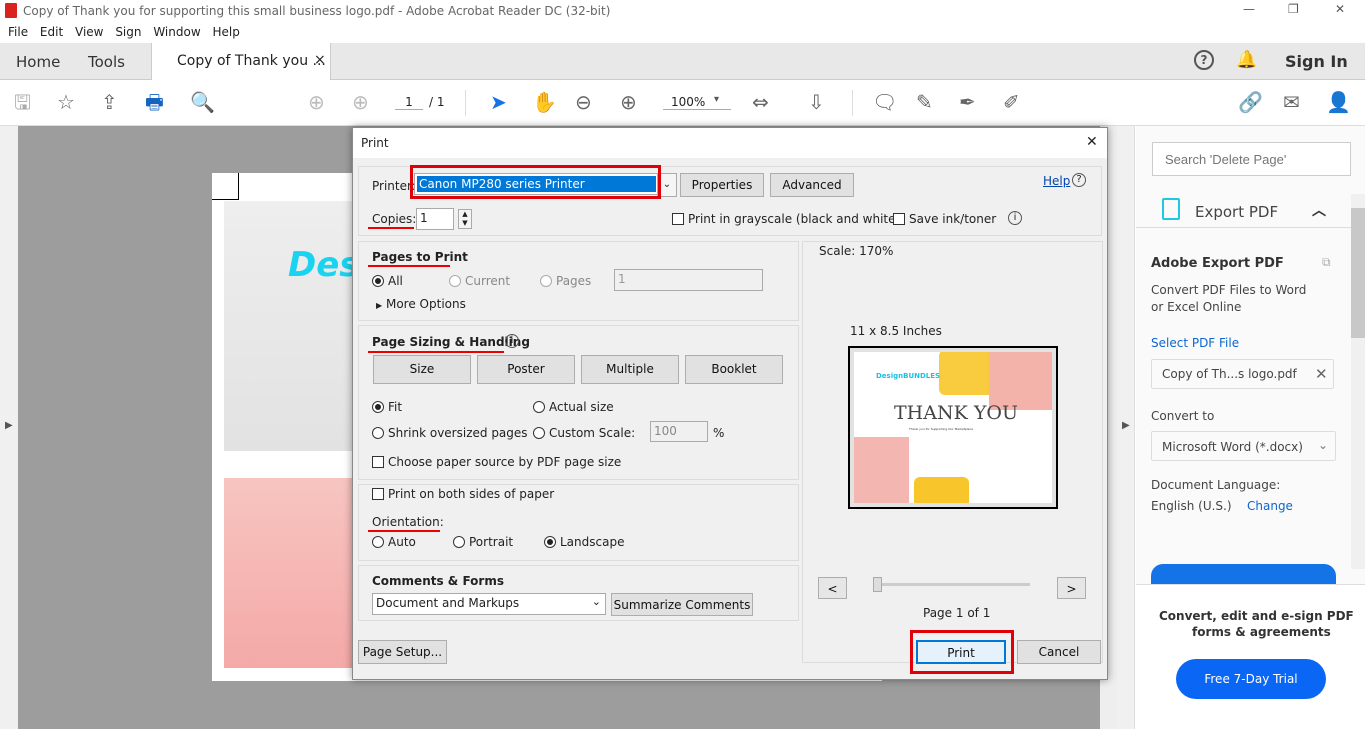 The height and width of the screenshot is (729, 1365). I want to click on edit-document-icon: ✐, so click(1011, 102).